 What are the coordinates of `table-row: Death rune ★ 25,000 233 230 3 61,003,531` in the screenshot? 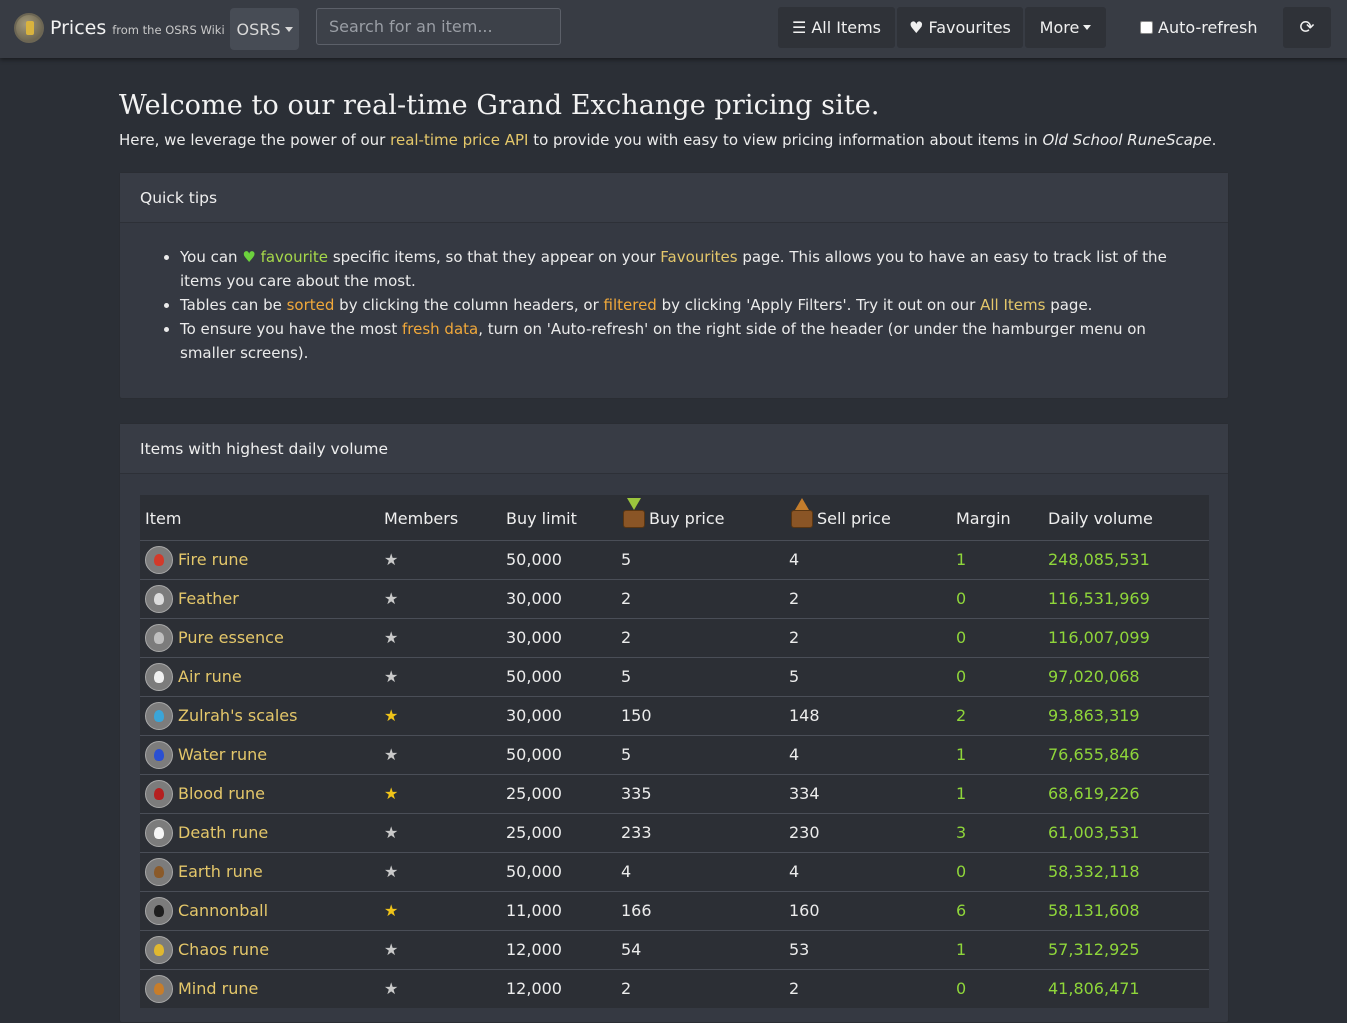 It's located at (674, 832).